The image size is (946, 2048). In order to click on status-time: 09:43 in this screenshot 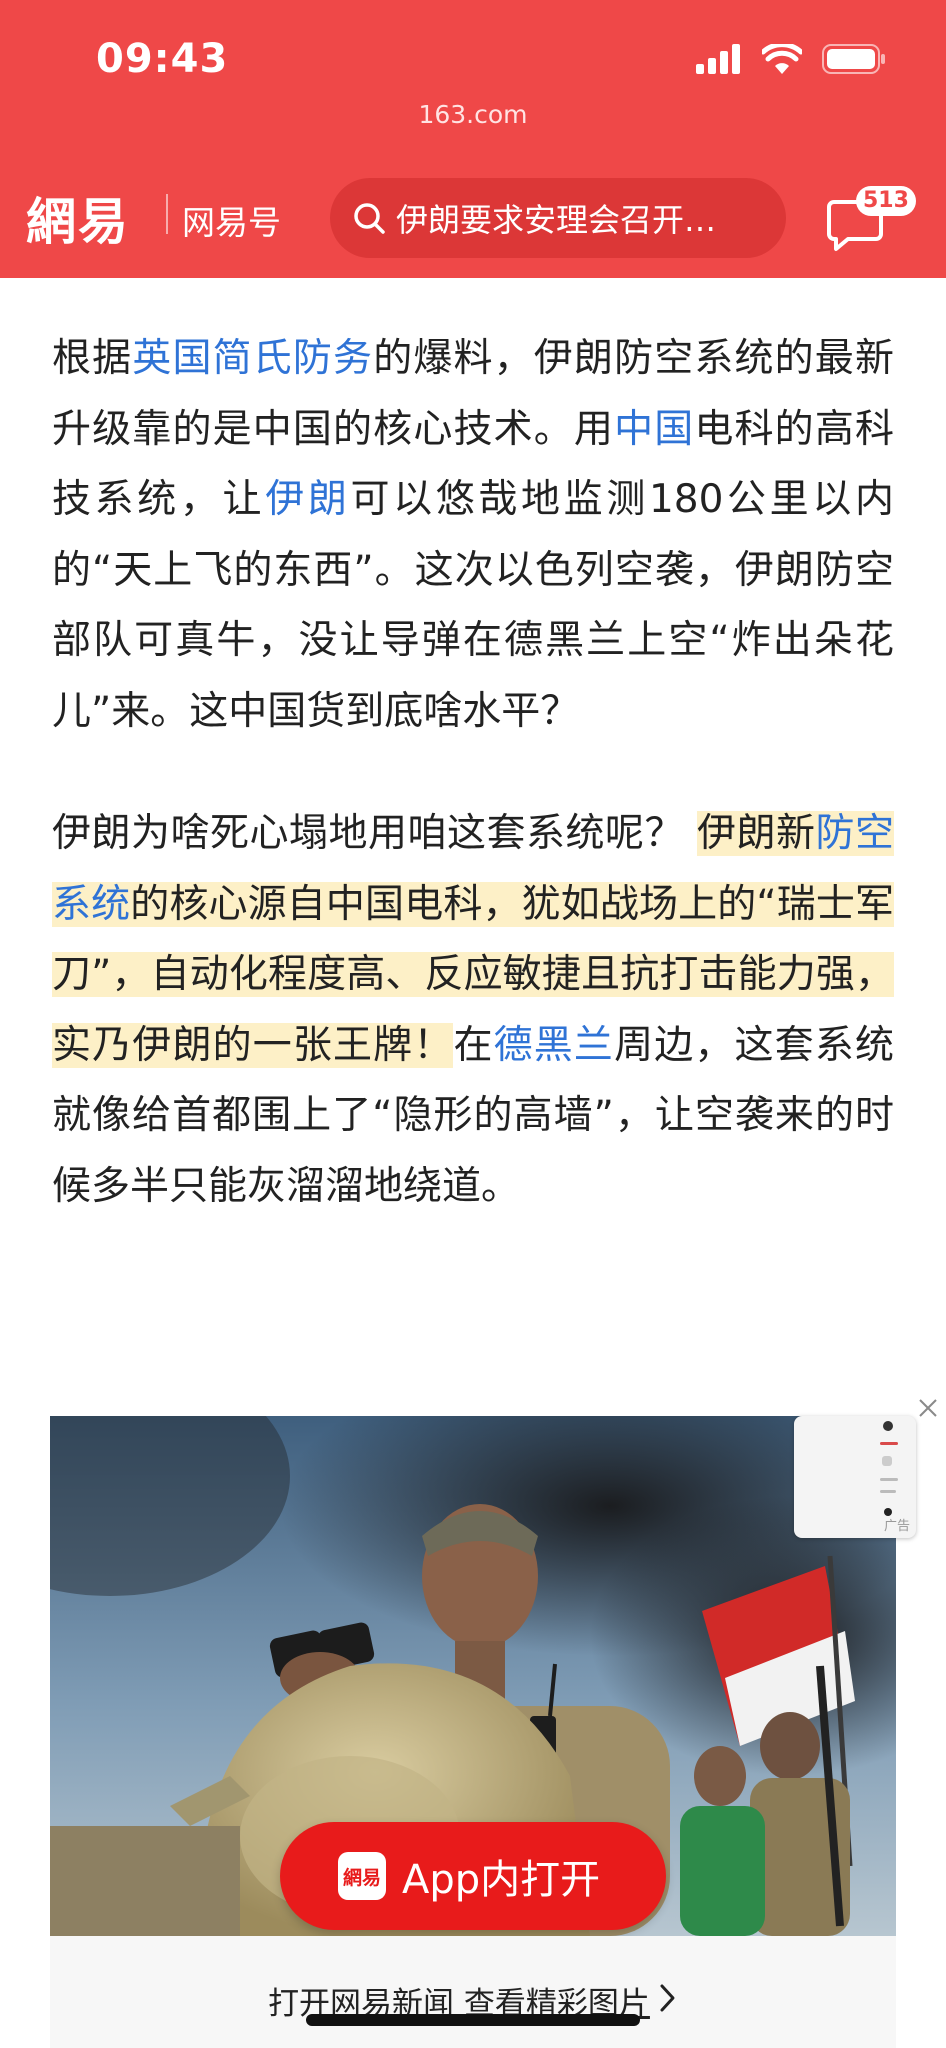, I will do `click(162, 59)`.